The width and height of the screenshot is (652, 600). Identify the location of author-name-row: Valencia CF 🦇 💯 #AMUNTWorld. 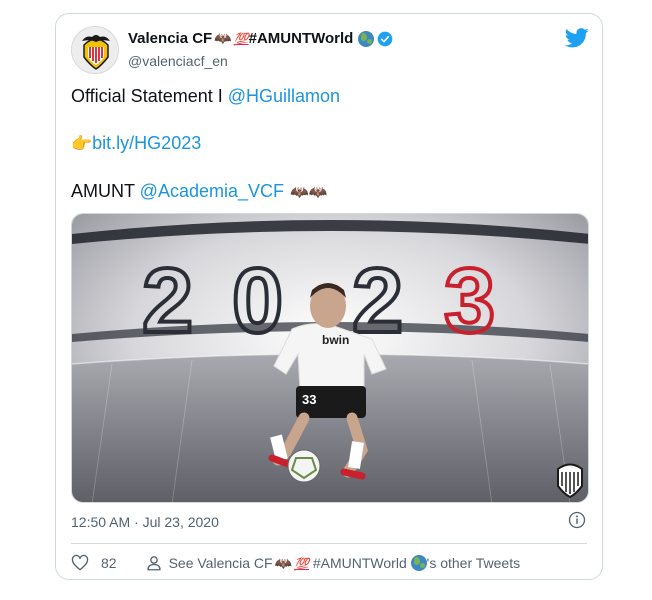
(260, 38).